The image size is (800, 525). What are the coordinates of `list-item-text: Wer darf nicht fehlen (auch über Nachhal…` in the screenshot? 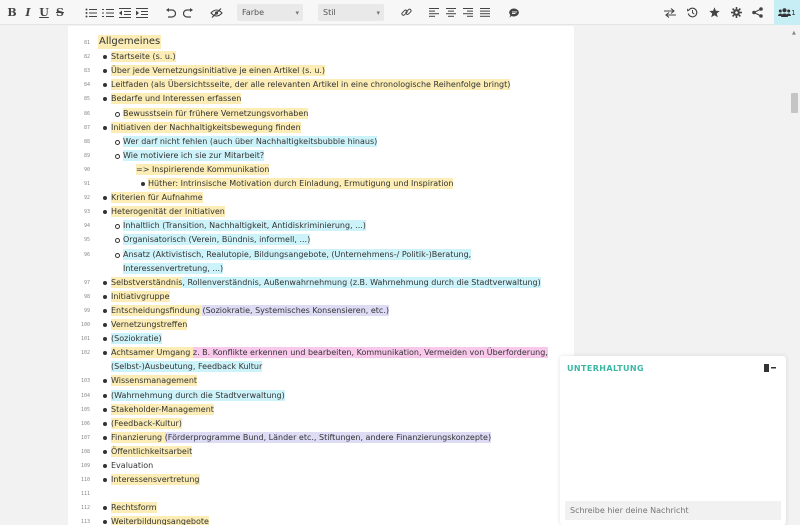 It's located at (250, 141).